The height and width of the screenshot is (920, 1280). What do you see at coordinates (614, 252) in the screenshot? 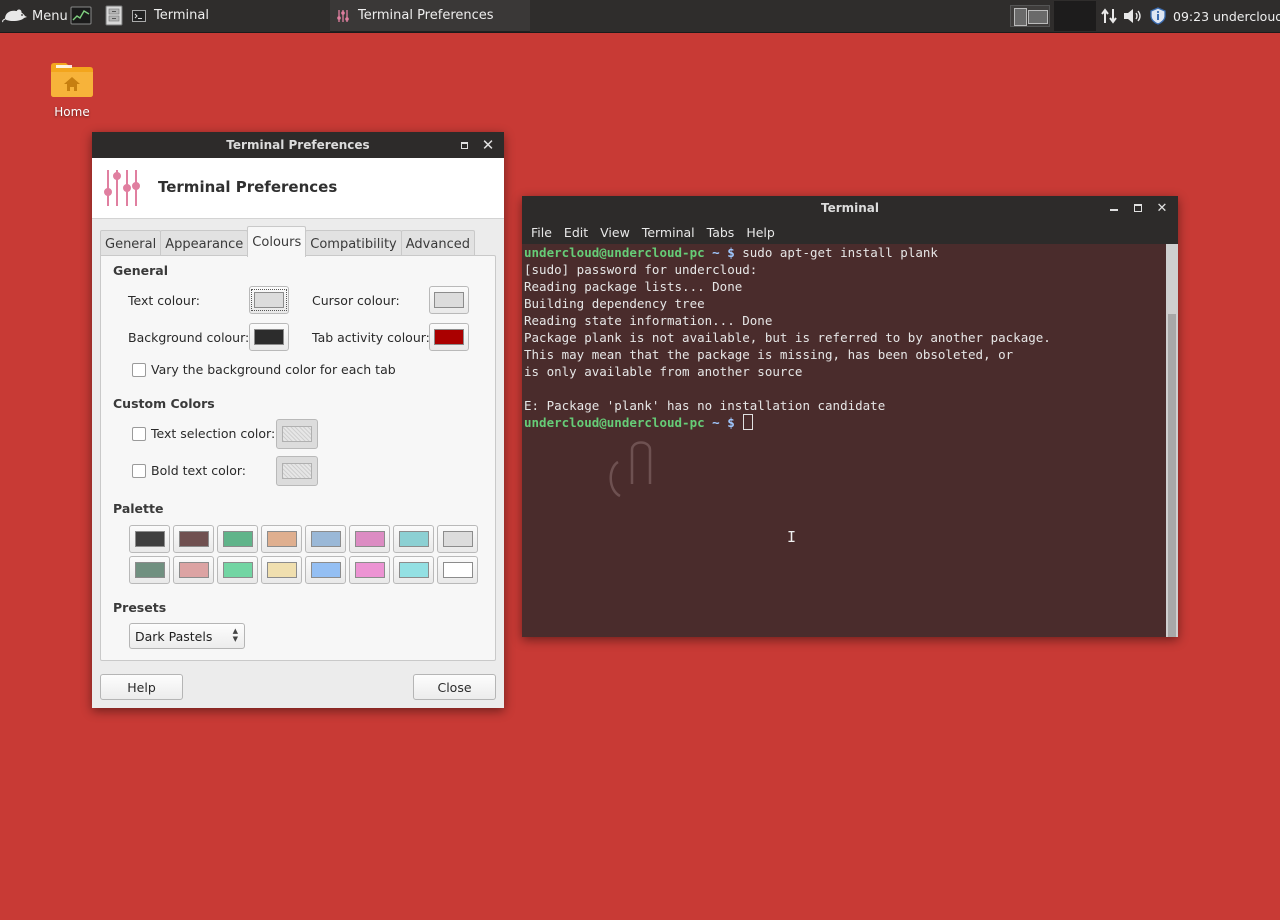
I see `prompt-user: undercloud@undercloud-pc` at bounding box center [614, 252].